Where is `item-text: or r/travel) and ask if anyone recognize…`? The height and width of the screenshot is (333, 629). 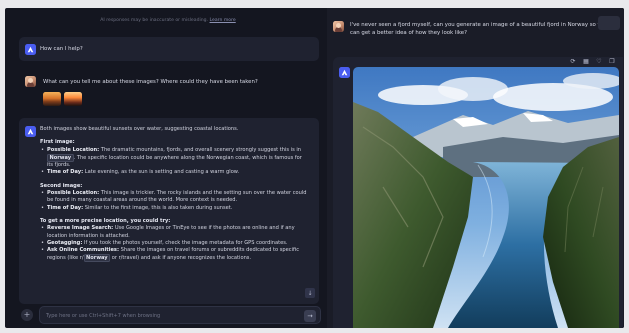 item-text: or r/travel) and ask if anyone recognize… is located at coordinates (181, 258).